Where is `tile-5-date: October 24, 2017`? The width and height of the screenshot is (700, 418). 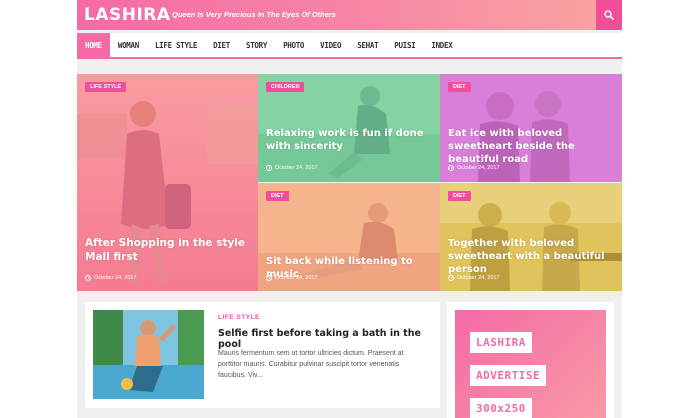
tile-5-date: October 24, 2017 is located at coordinates (474, 278).